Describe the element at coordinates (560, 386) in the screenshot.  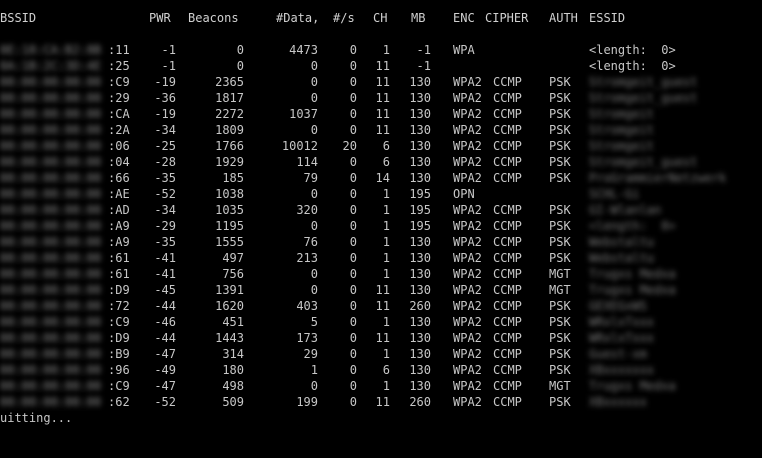
I see `auth-value: MGT` at that location.